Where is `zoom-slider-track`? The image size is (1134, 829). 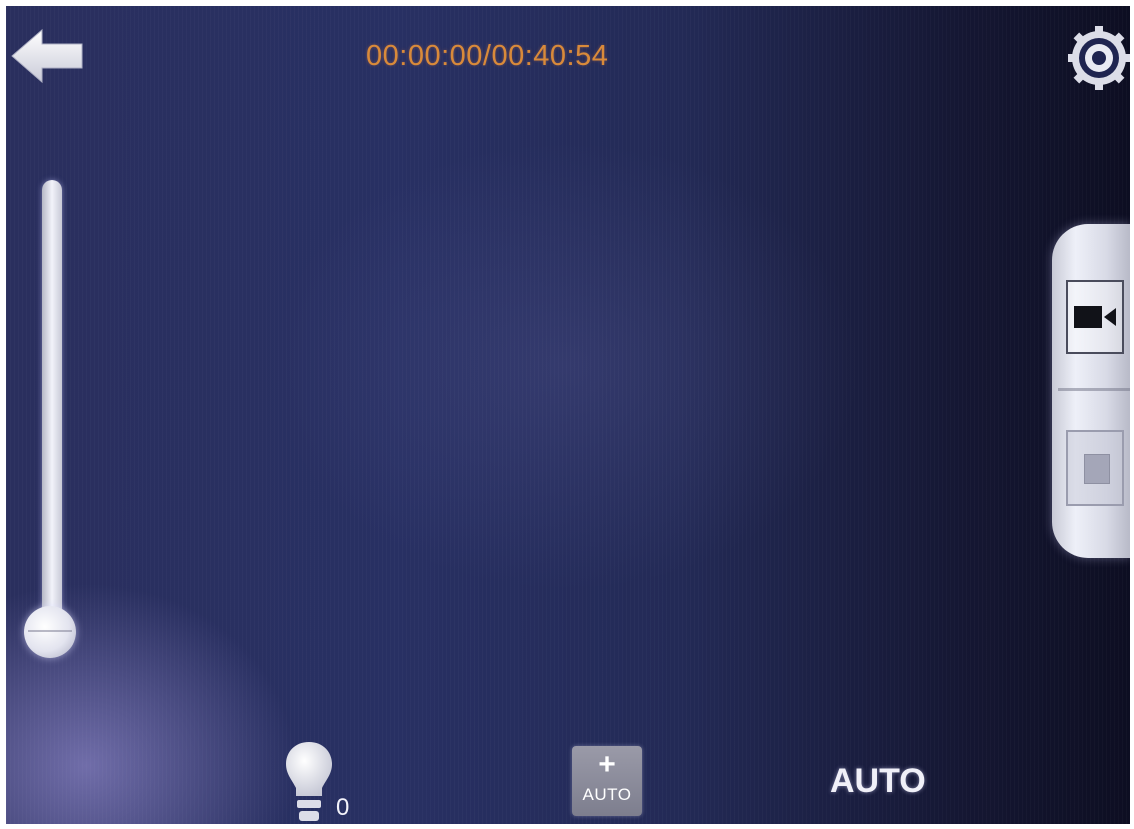
zoom-slider-track is located at coordinates (52, 410).